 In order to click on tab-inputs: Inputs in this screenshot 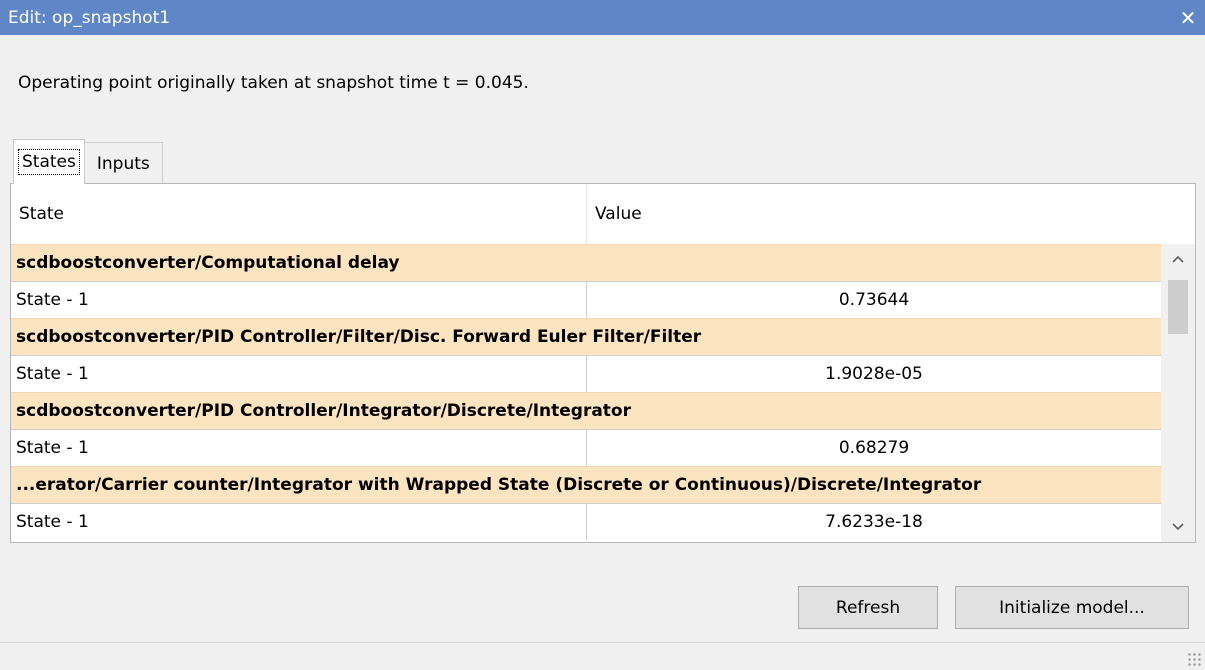, I will do `click(123, 163)`.